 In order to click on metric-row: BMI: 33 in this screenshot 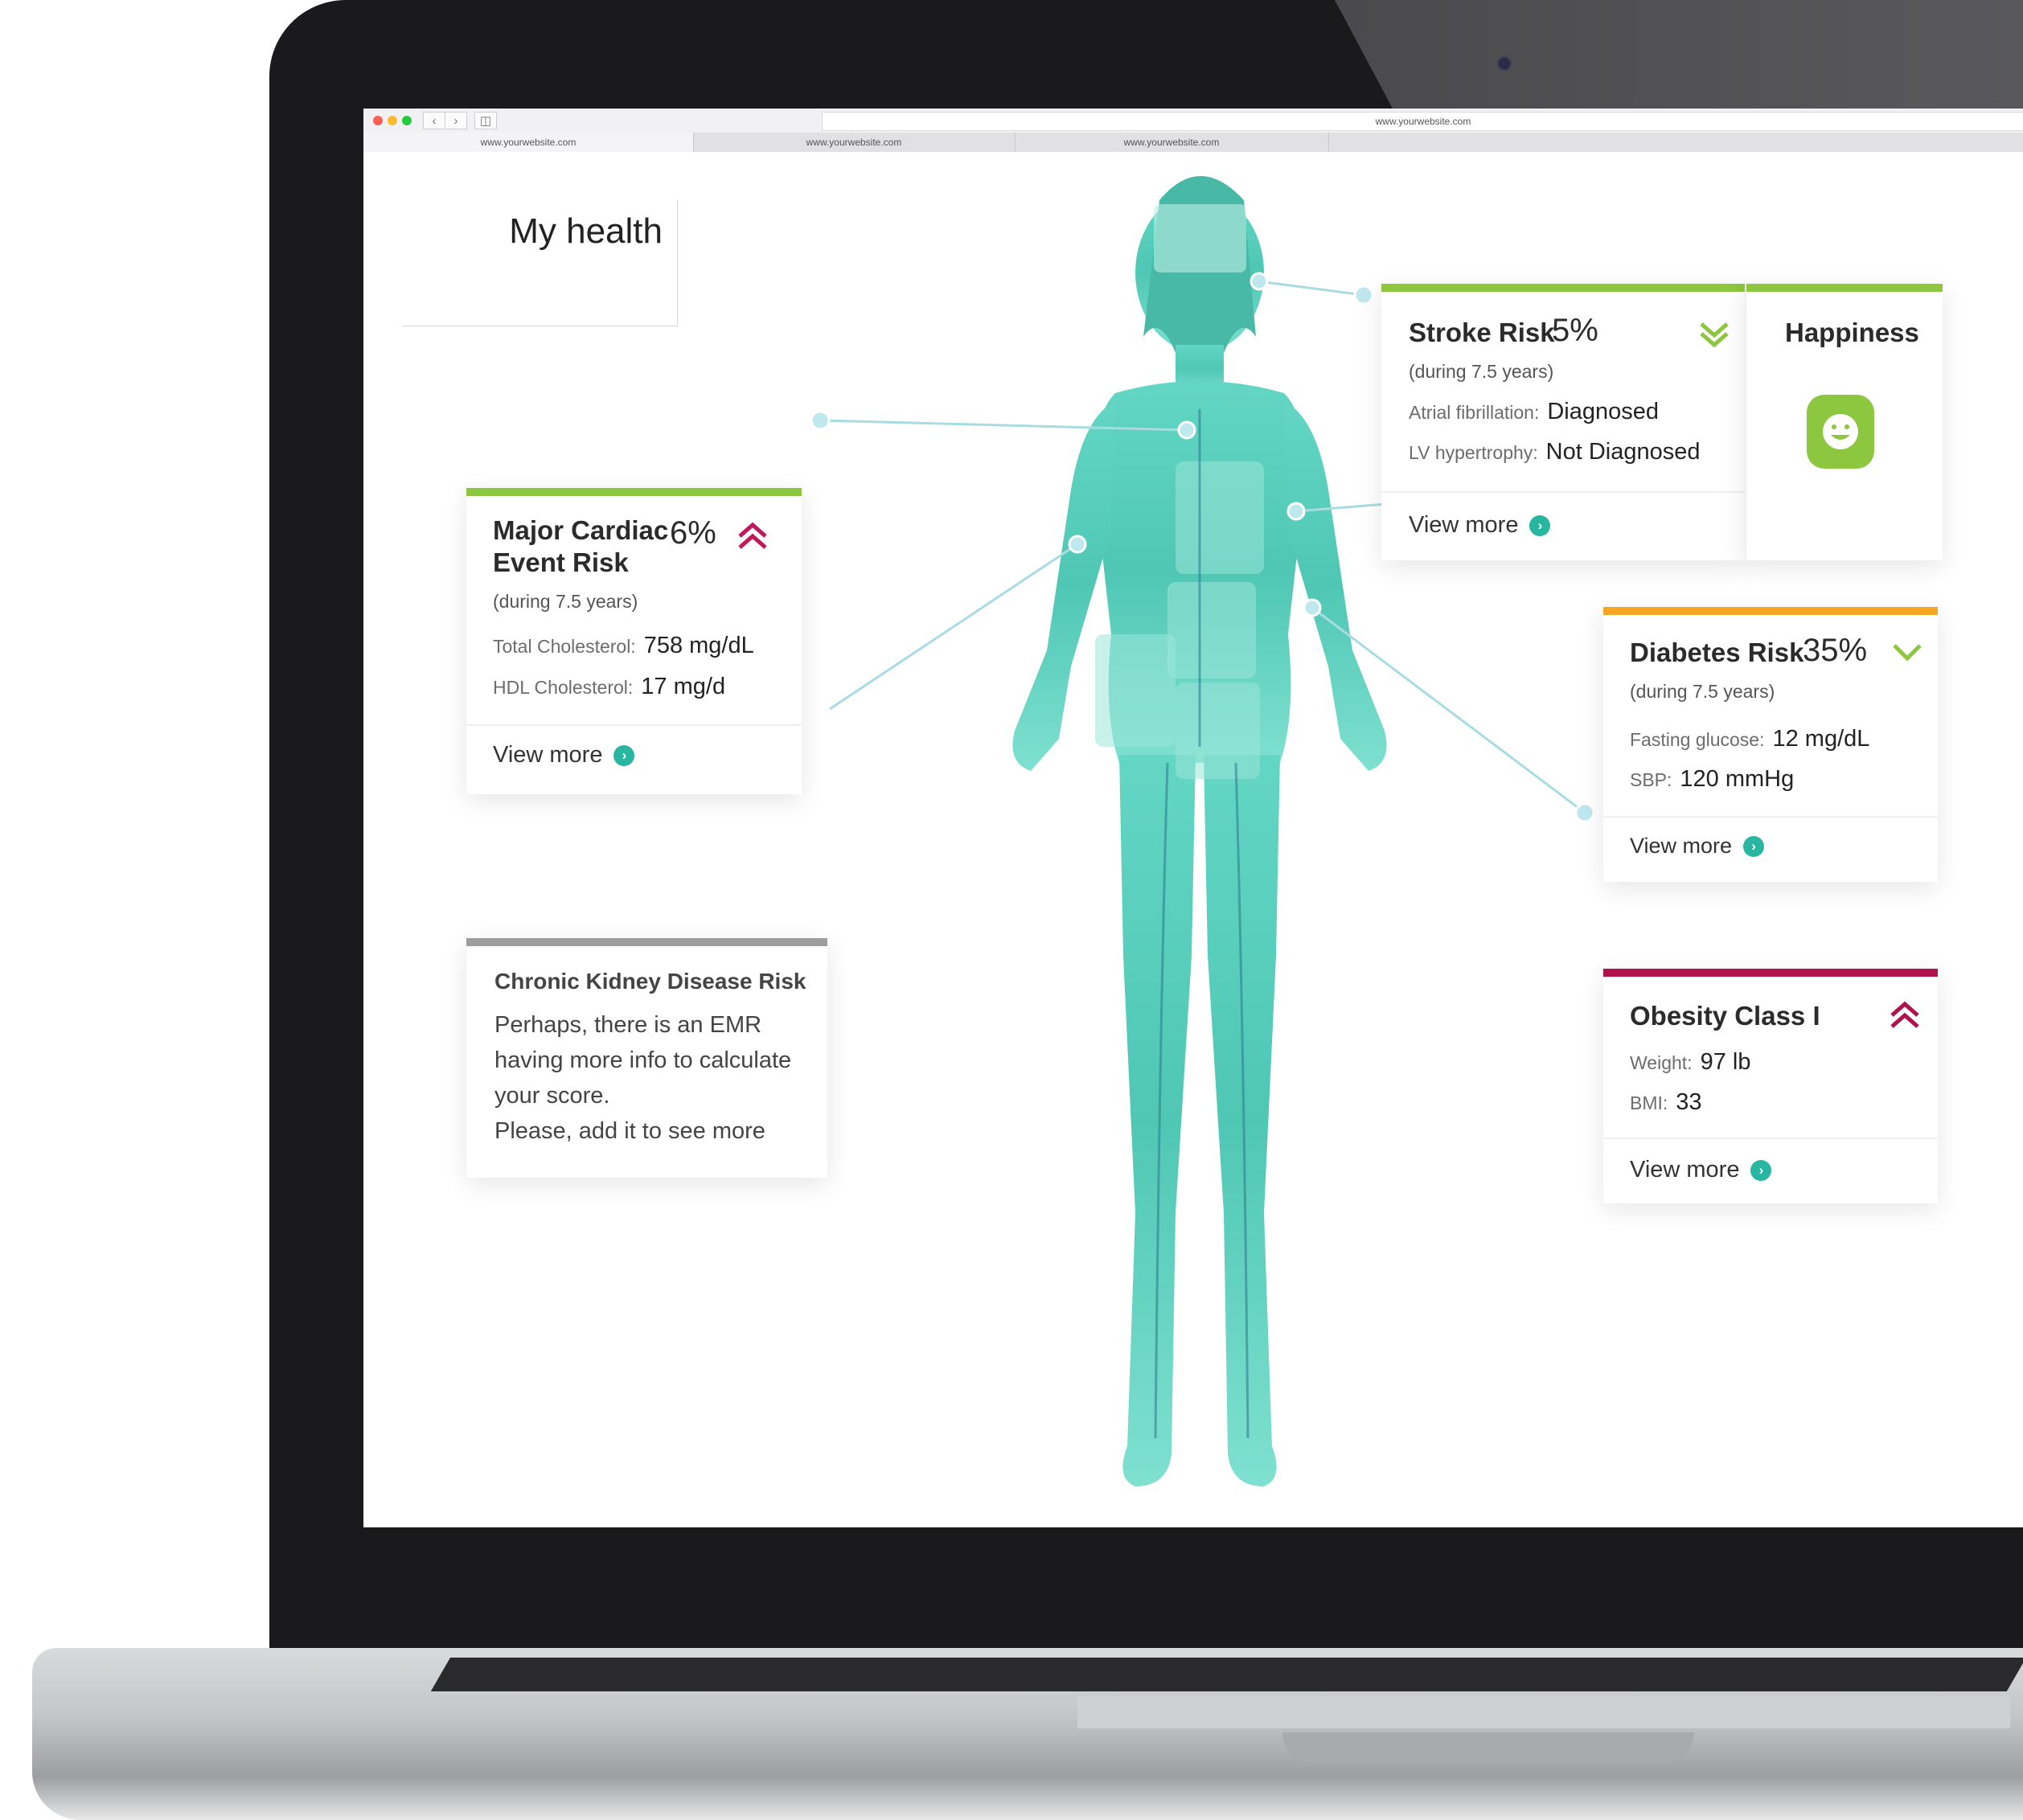, I will do `click(1666, 1103)`.